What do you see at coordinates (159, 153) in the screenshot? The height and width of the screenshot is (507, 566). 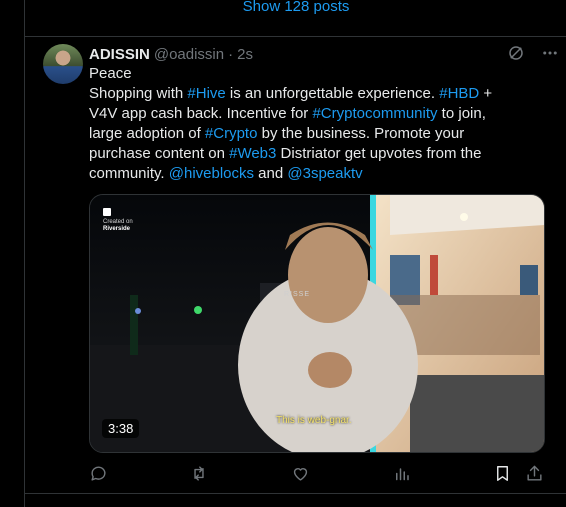 I see `post-text-segment: purchase content on` at bounding box center [159, 153].